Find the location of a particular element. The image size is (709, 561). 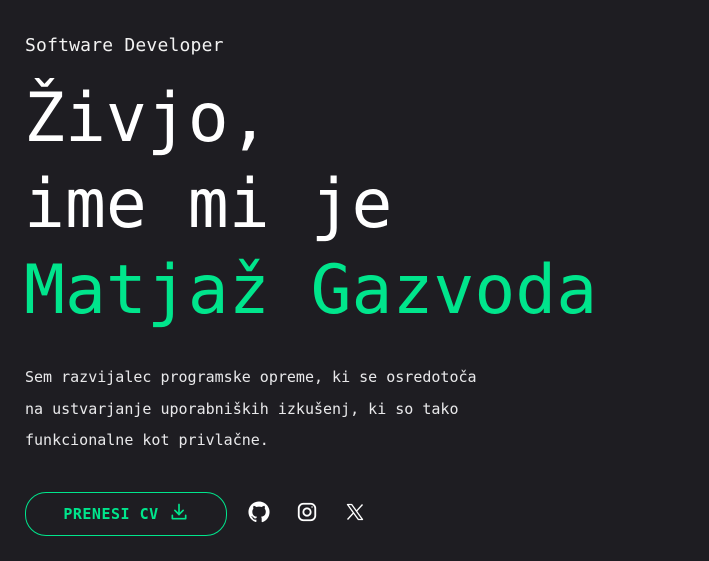

headline-name: Matjaž Gazvoda is located at coordinates (311, 290).